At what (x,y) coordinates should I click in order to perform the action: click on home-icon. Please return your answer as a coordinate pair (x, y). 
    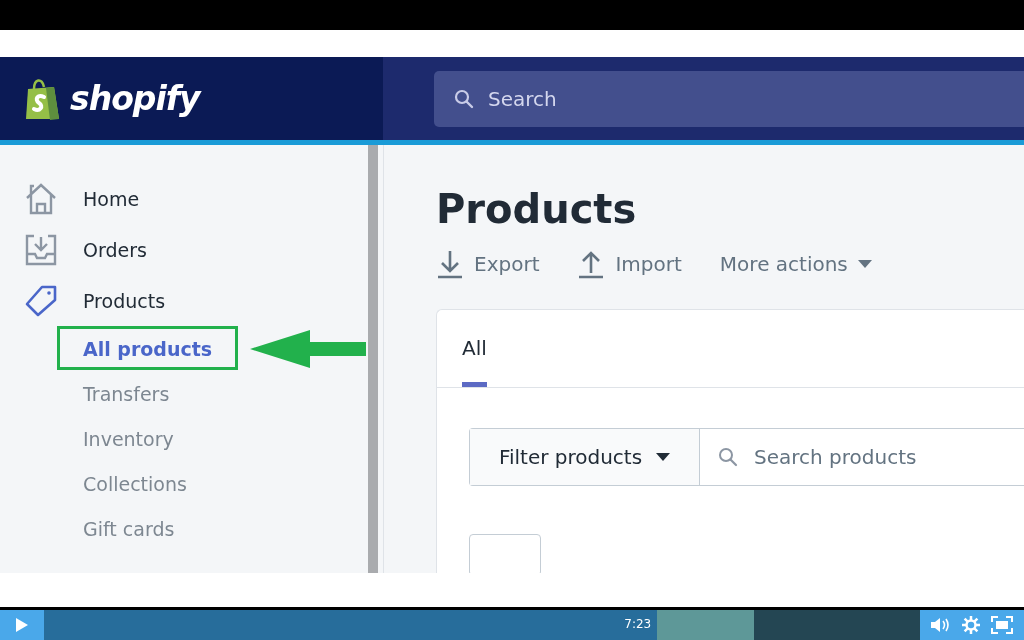
    Looking at the image, I should click on (41, 198).